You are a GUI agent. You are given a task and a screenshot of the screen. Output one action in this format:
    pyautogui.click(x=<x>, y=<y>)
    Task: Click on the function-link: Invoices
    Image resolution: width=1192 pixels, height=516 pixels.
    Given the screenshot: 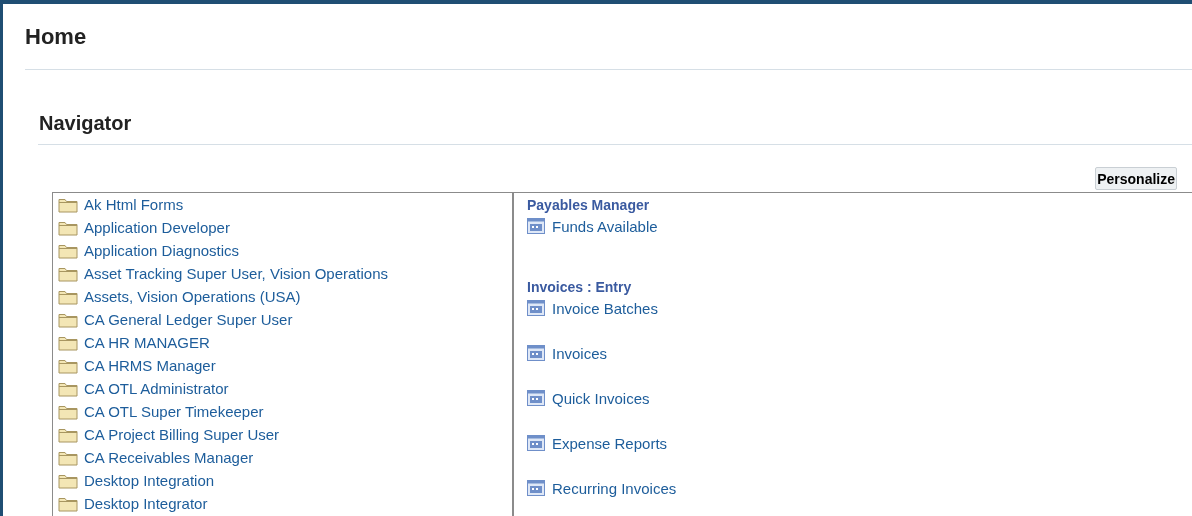 What is the action you would take?
    pyautogui.click(x=580, y=353)
    